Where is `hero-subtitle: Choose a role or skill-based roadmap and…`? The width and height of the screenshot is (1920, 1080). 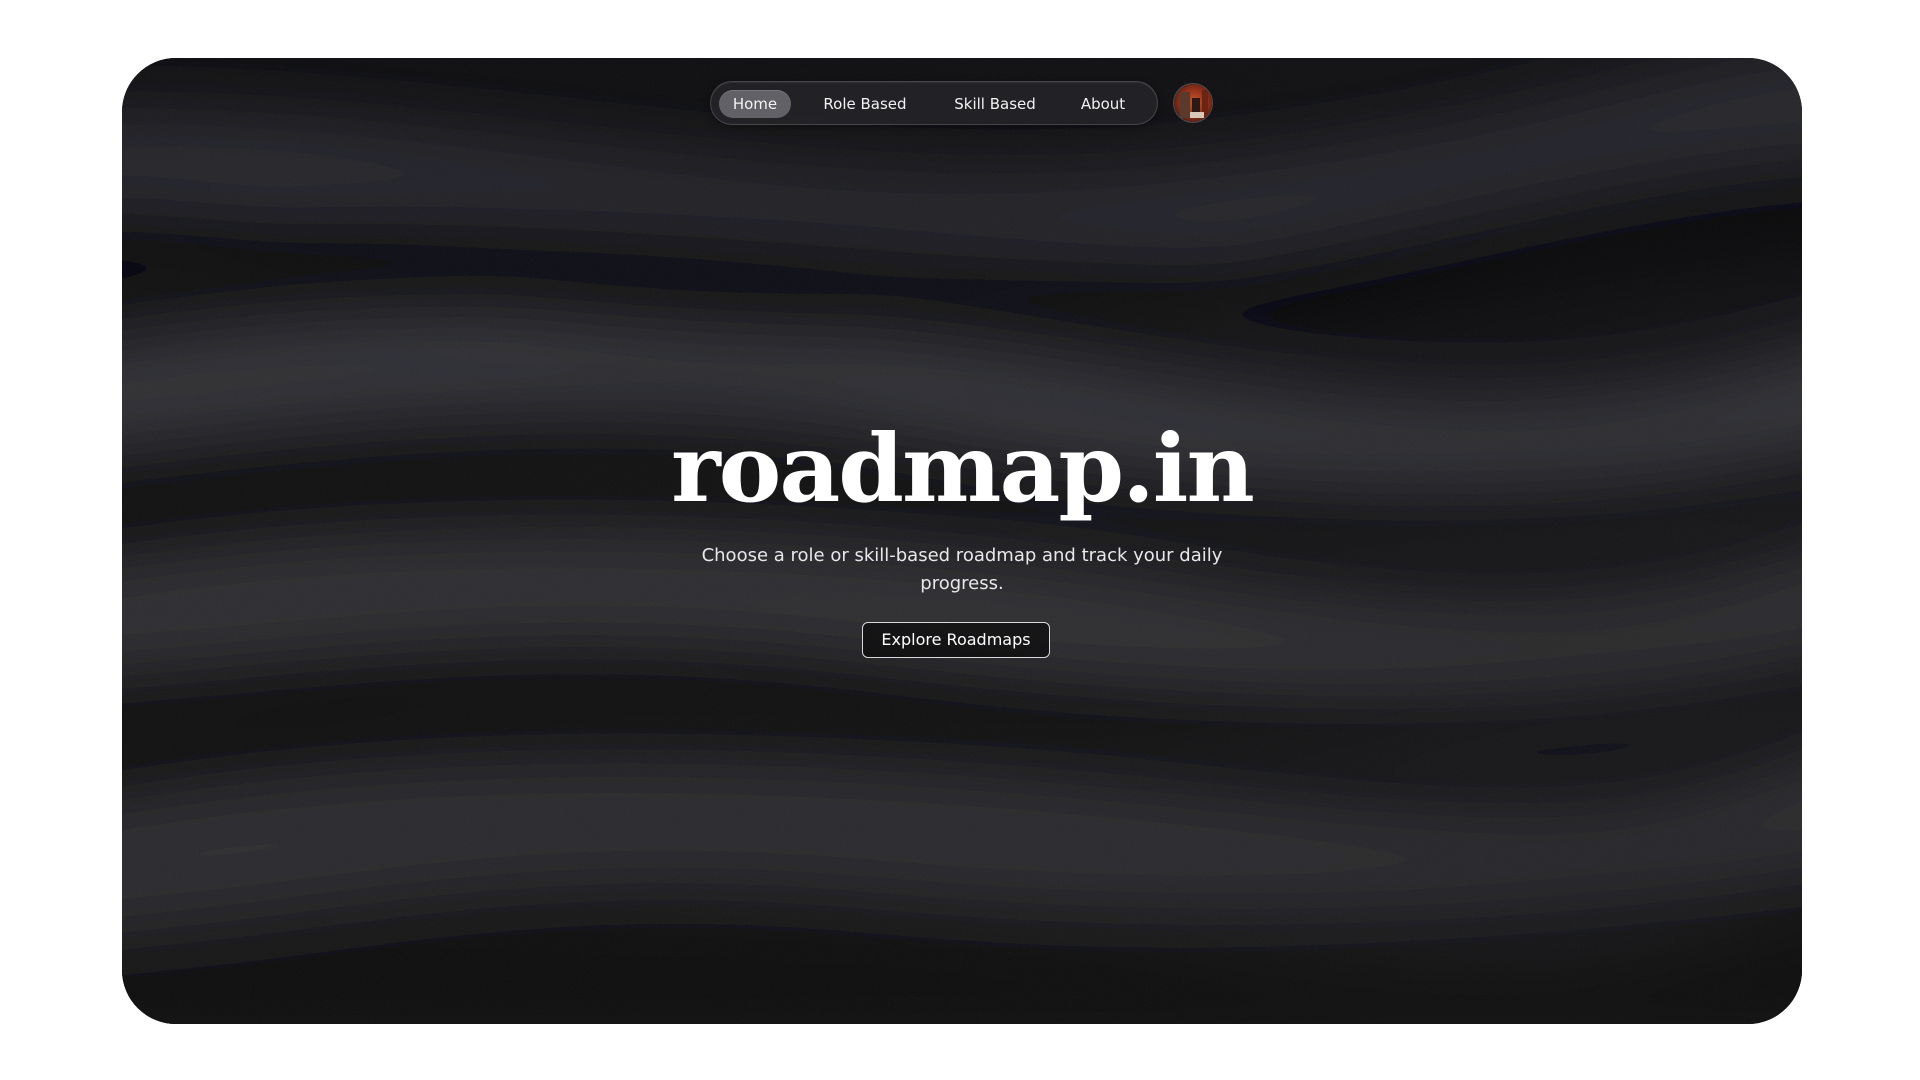
hero-subtitle: Choose a role or skill-based roadmap and… is located at coordinates (962, 569).